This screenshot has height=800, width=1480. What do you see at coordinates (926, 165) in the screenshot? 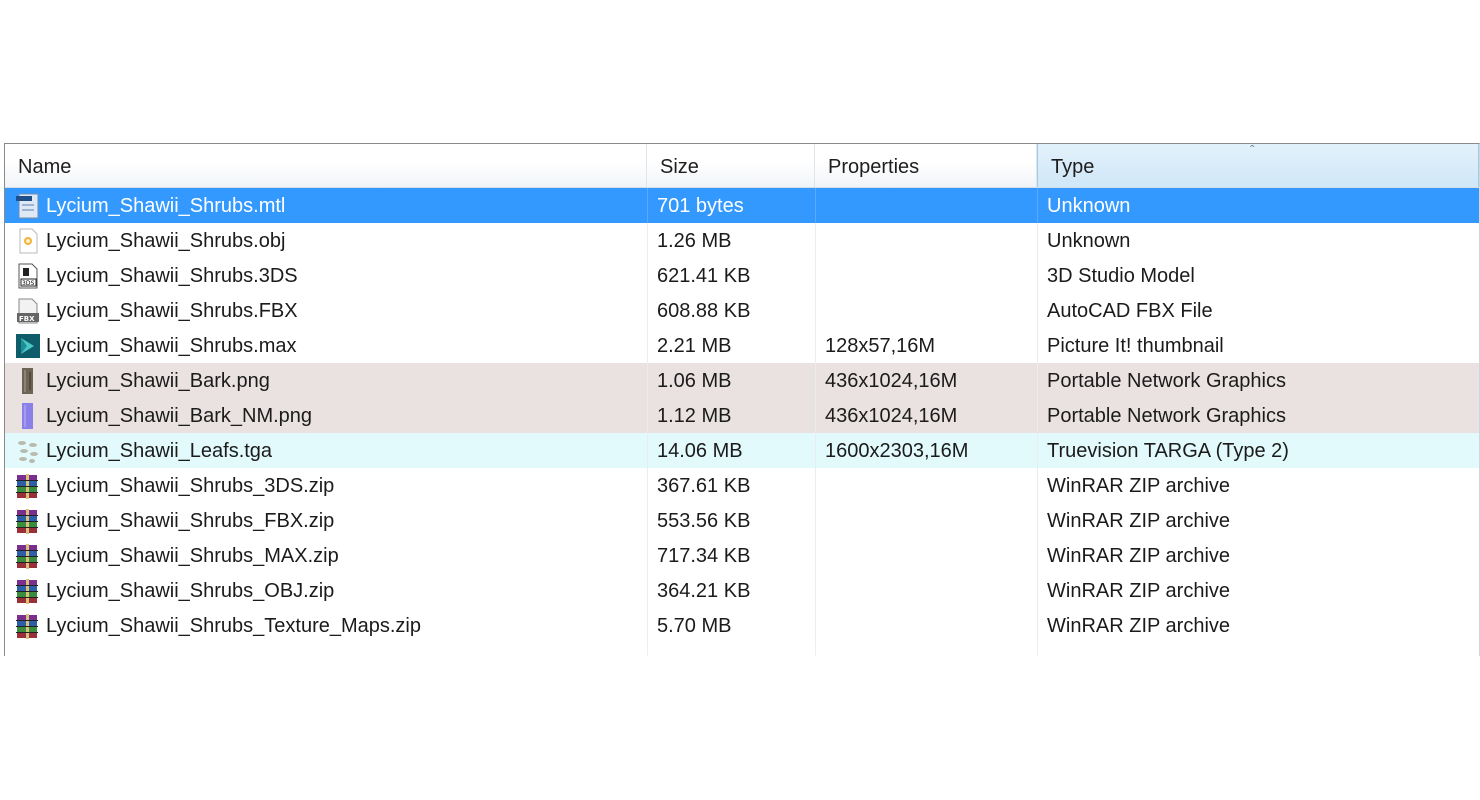
I see `column-header-properties: Properties` at bounding box center [926, 165].